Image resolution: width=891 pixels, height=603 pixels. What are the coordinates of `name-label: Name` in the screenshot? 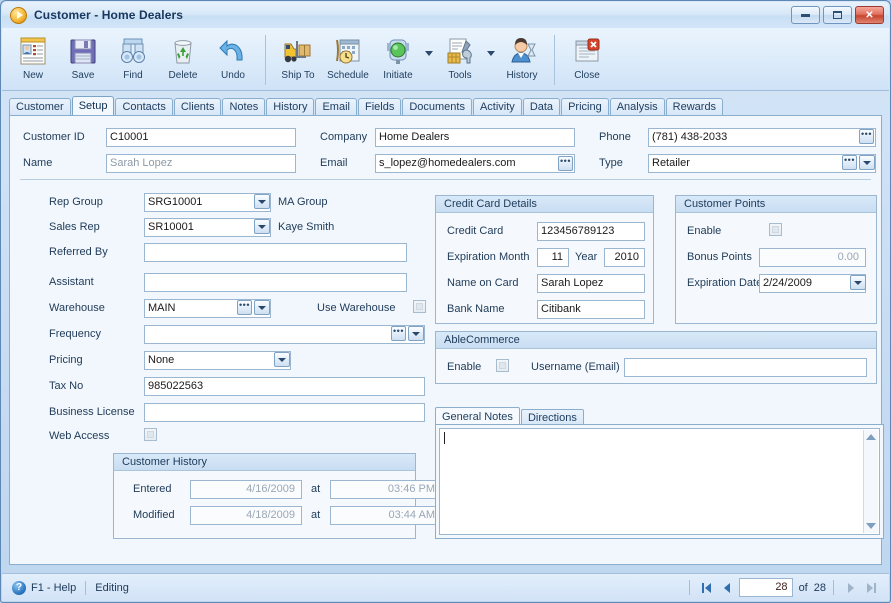 It's located at (38, 163).